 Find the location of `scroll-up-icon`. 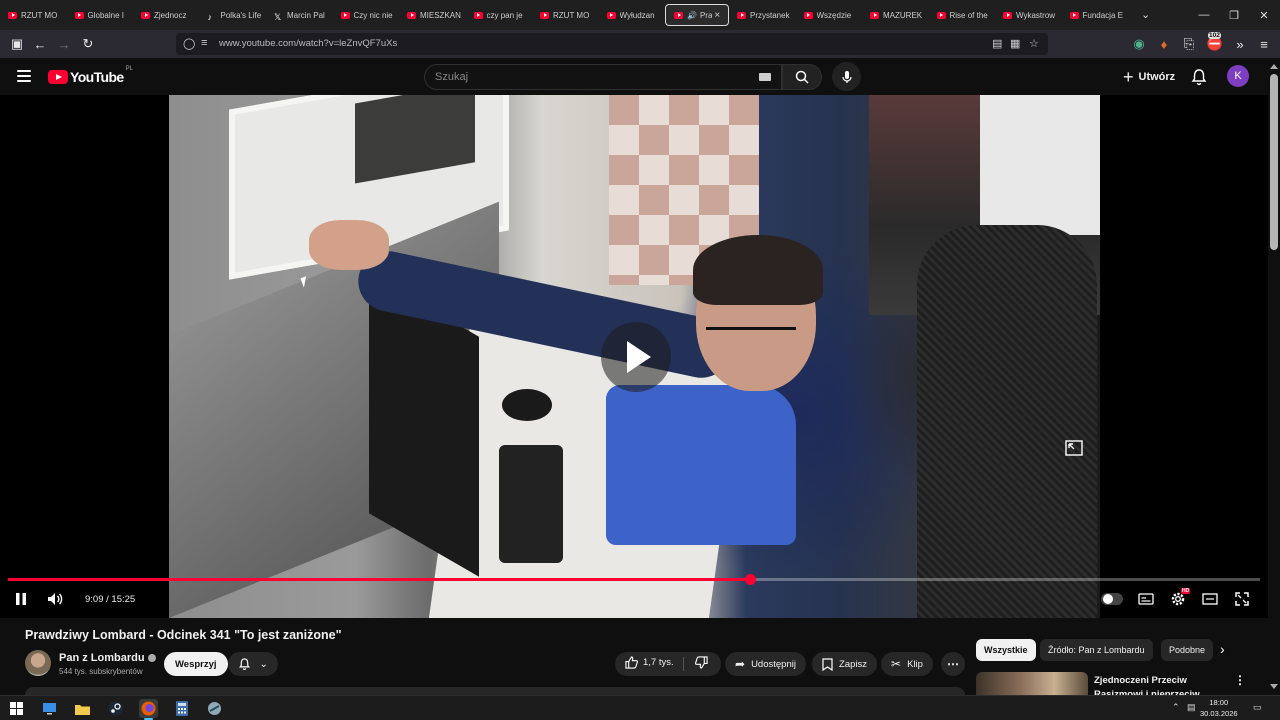

scroll-up-icon is located at coordinates (1274, 66).